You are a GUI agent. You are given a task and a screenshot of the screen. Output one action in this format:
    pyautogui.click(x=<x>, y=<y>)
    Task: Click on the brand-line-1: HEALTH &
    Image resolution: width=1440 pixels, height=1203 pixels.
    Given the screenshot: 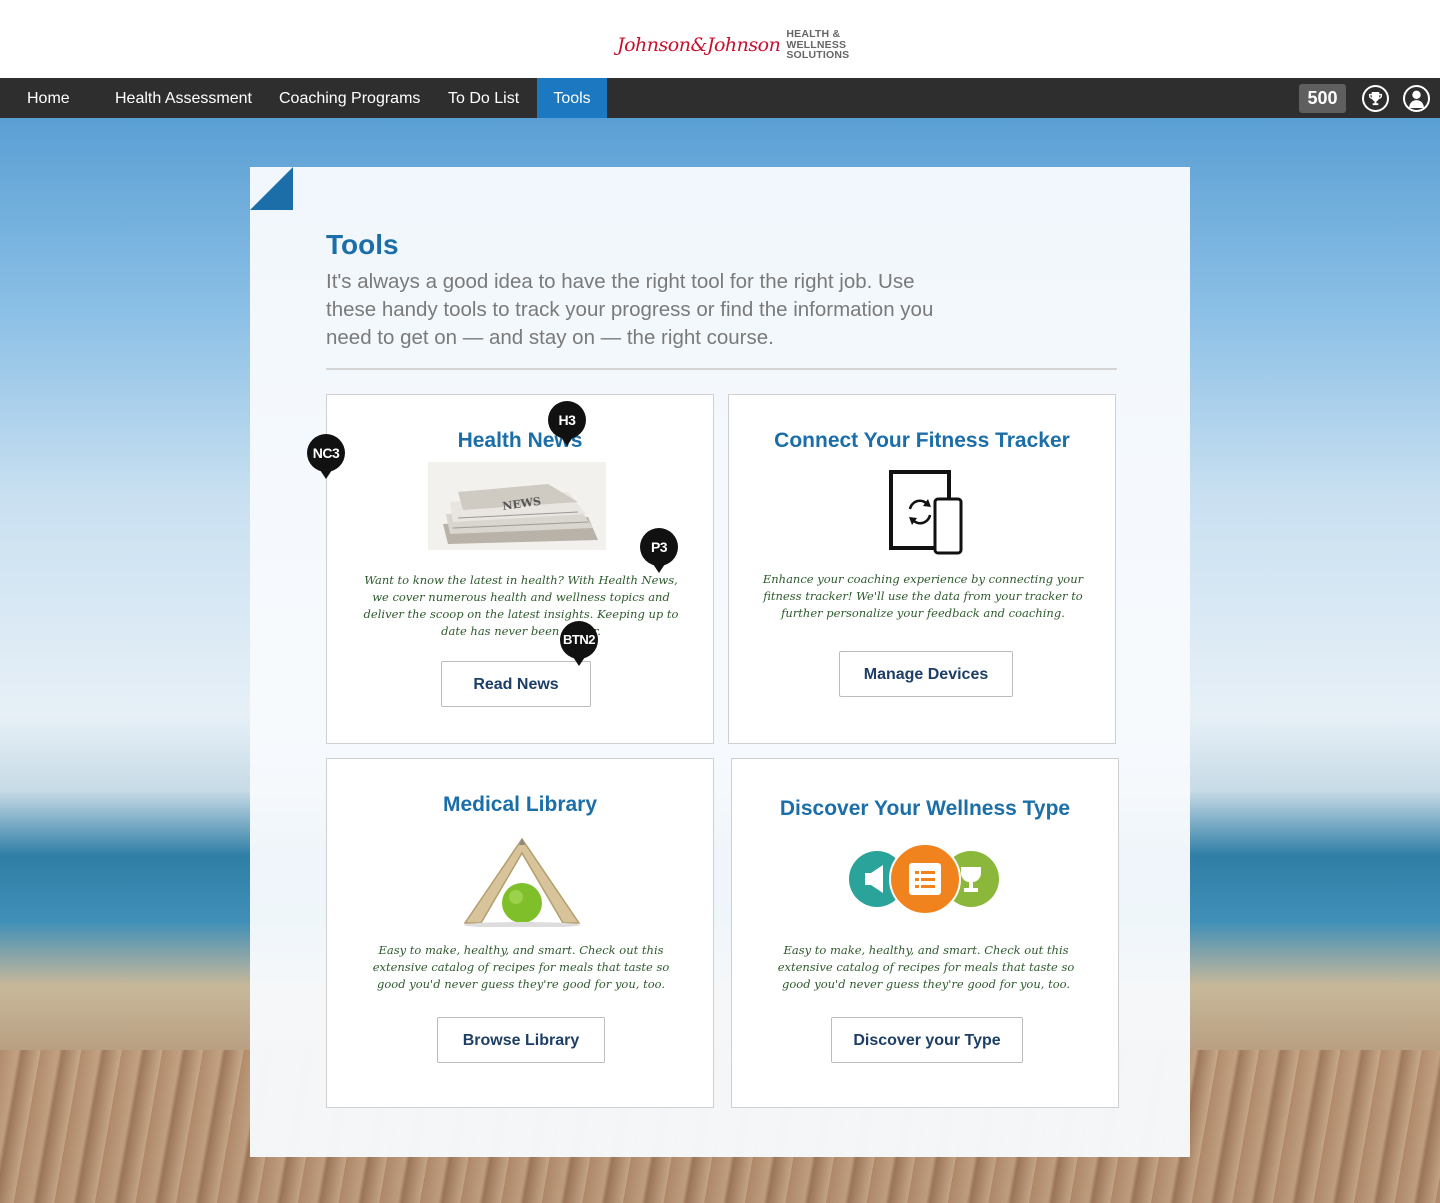 What is the action you would take?
    pyautogui.click(x=813, y=34)
    